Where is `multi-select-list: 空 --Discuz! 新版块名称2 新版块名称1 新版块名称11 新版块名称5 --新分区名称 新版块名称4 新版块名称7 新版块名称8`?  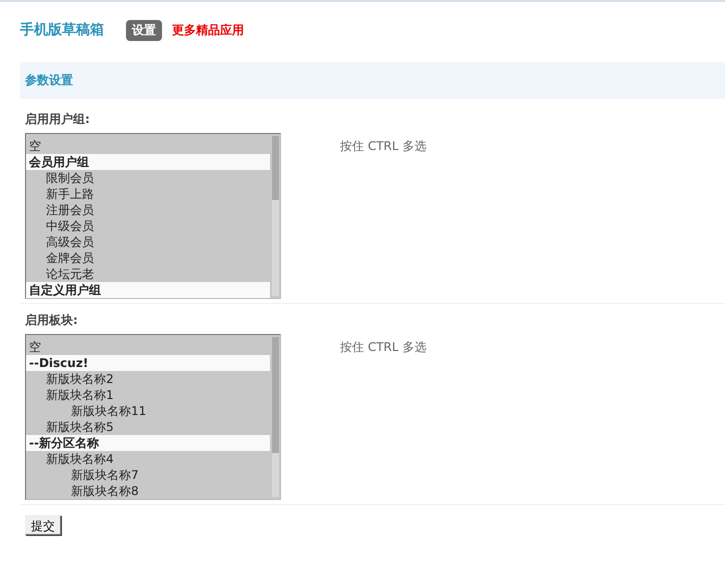
multi-select-list: 空 --Discuz! 新版块名称2 新版块名称1 新版块名称11 新版块名称5 --新分区名称 新版块名称4 新版块名称7 新版块名称8 is located at coordinates (153, 417).